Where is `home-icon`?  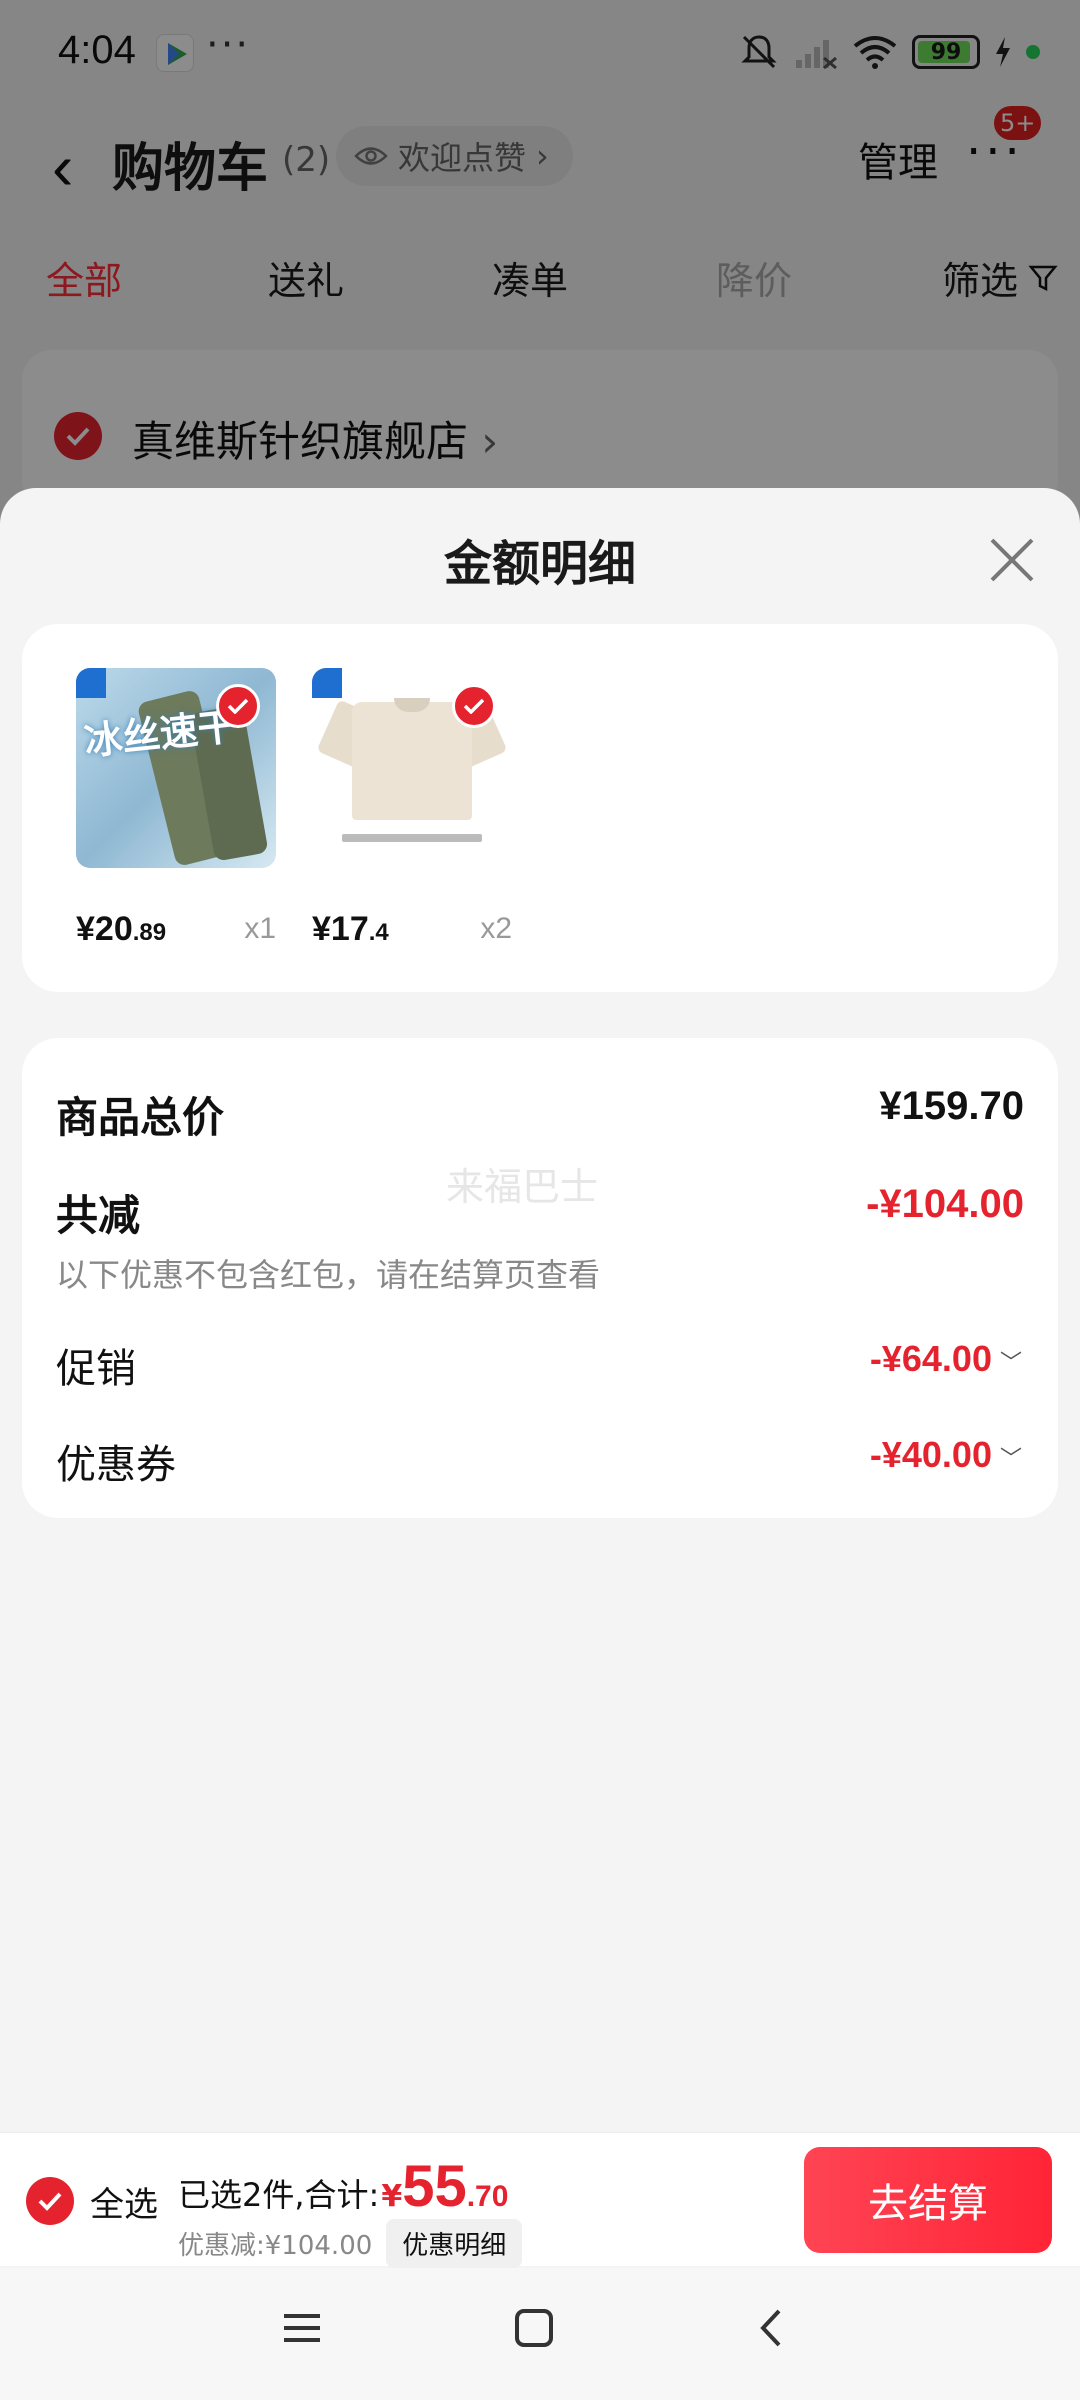
home-icon is located at coordinates (534, 2328).